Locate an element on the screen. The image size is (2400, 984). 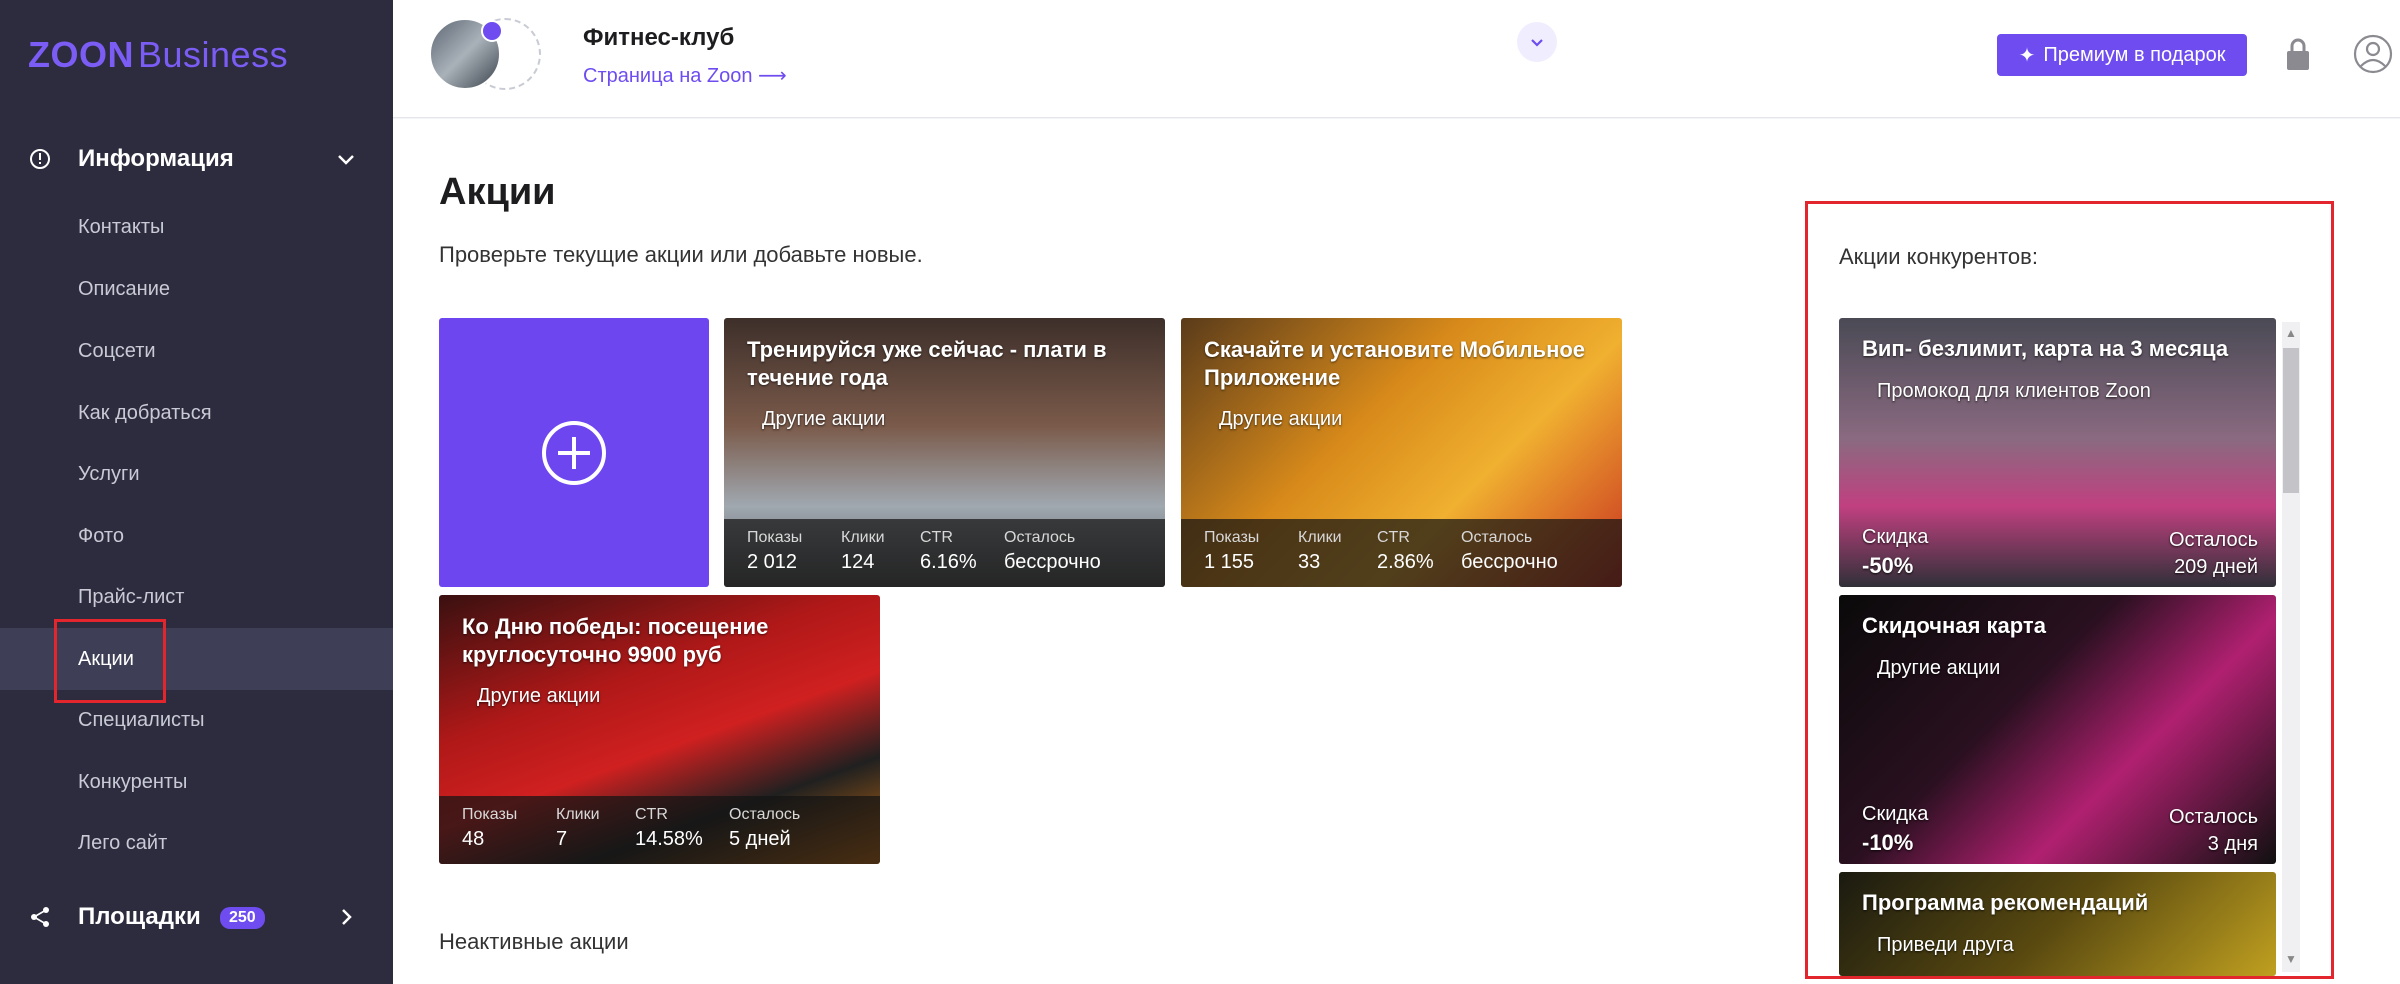
sidebar-item-label: Прайс-лист is located at coordinates (131, 596).